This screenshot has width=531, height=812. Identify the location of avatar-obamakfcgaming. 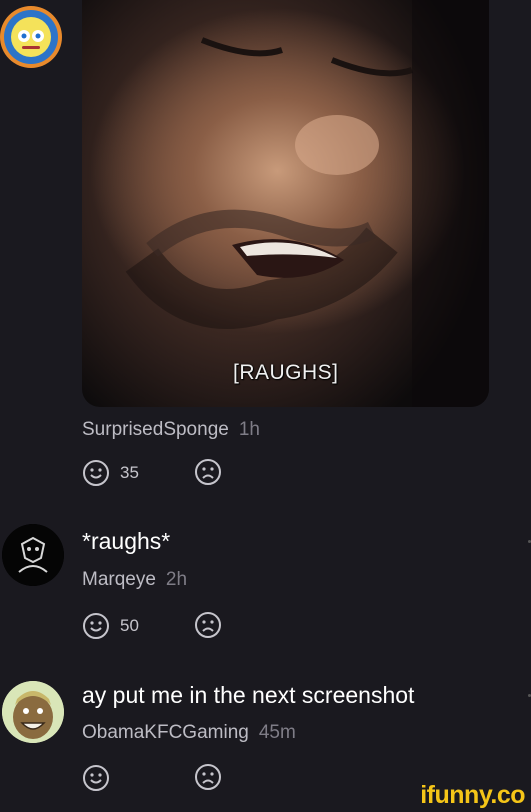
(33, 712).